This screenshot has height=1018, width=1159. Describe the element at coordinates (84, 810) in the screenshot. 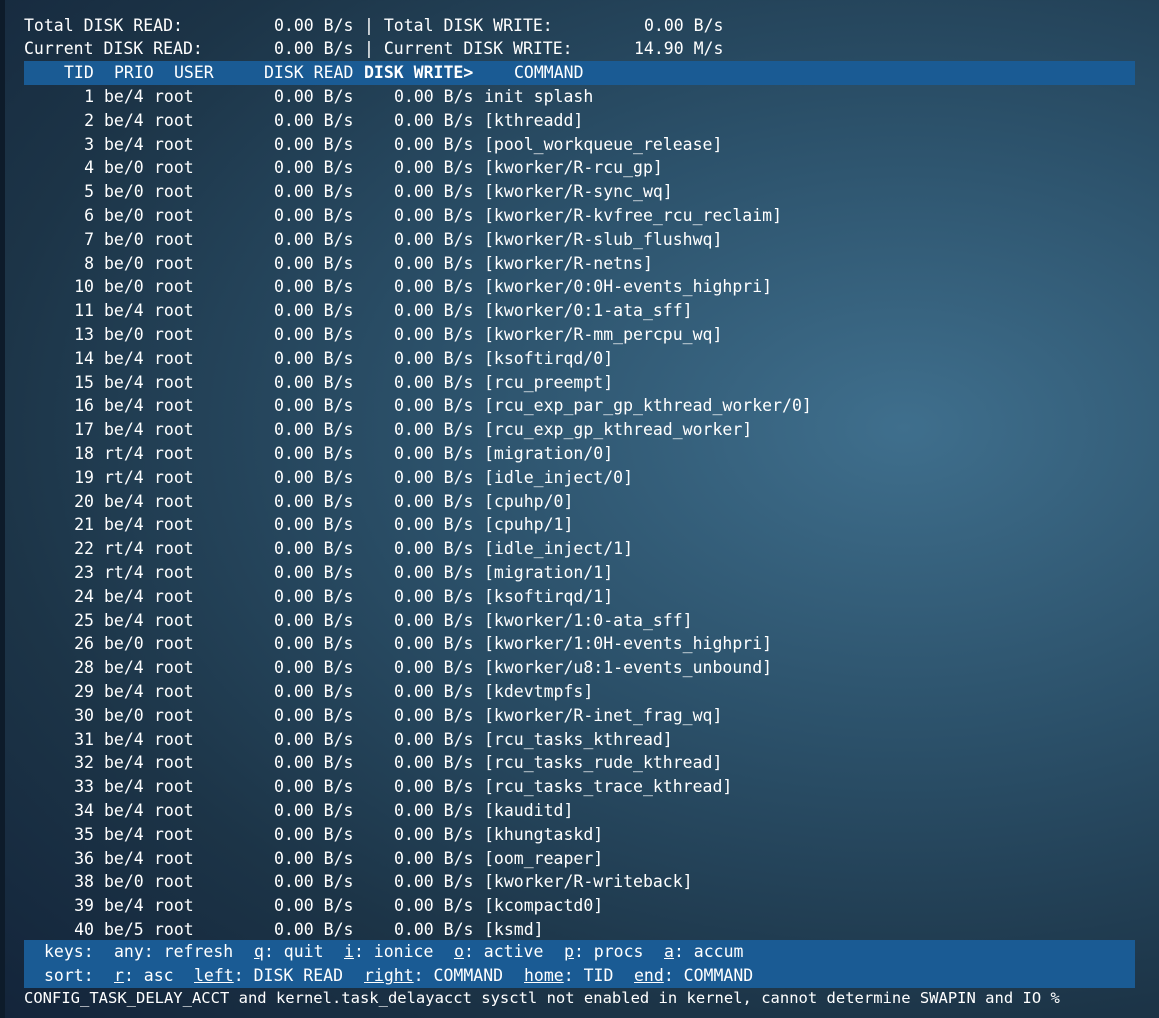

I see `process-tid: 34` at that location.